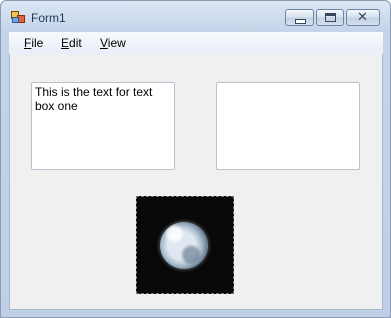 This screenshot has width=391, height=318. I want to click on menu-file: File, so click(33, 43).